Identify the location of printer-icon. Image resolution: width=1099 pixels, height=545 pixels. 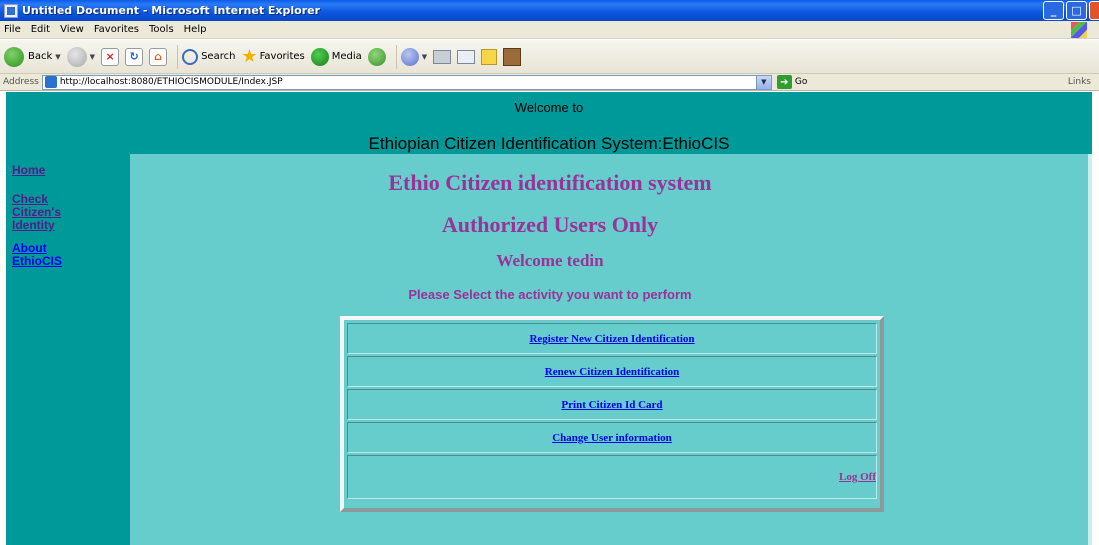
(442, 56).